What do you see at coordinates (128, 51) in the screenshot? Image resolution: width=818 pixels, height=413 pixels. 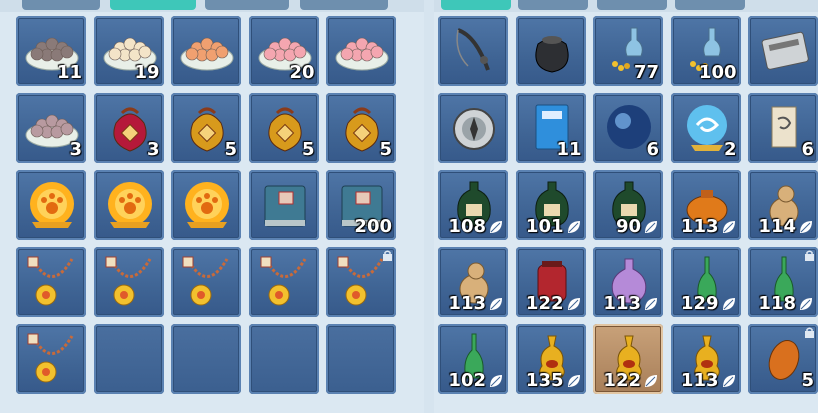 I see `inventory-slot: 19` at bounding box center [128, 51].